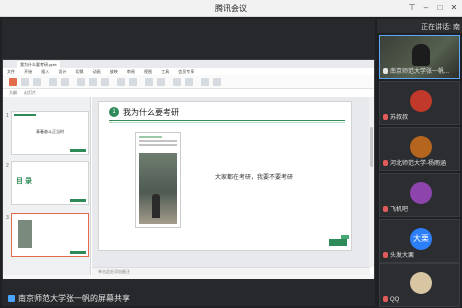 This screenshot has height=308, width=462. Describe the element at coordinates (93, 82) in the screenshot. I see `italic-icon` at that location.